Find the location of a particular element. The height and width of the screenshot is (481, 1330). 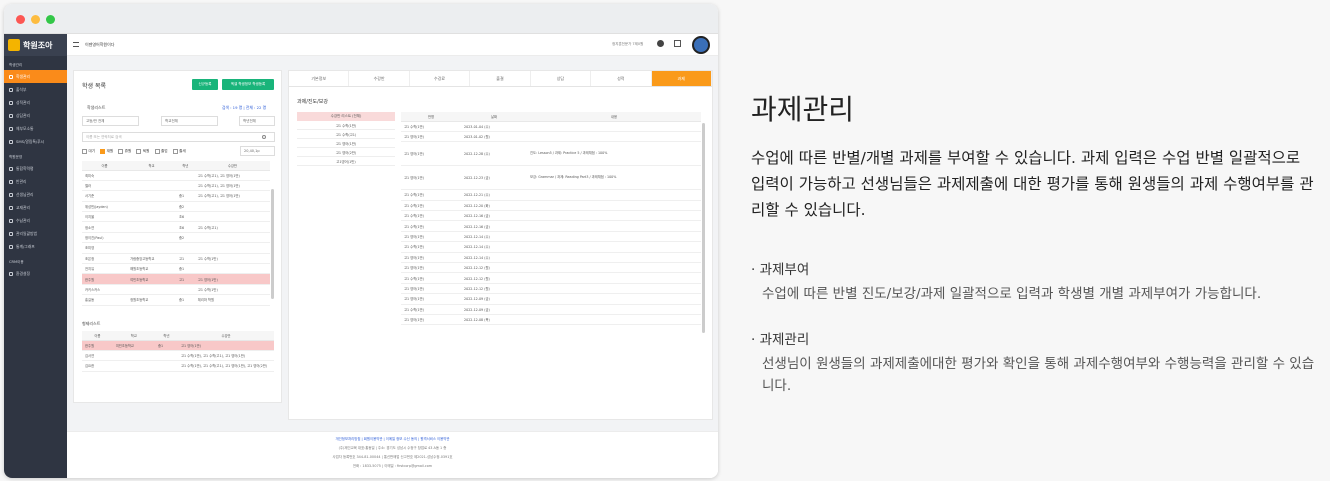

class-list-item: 고1 영어(1반) is located at coordinates (346, 143).